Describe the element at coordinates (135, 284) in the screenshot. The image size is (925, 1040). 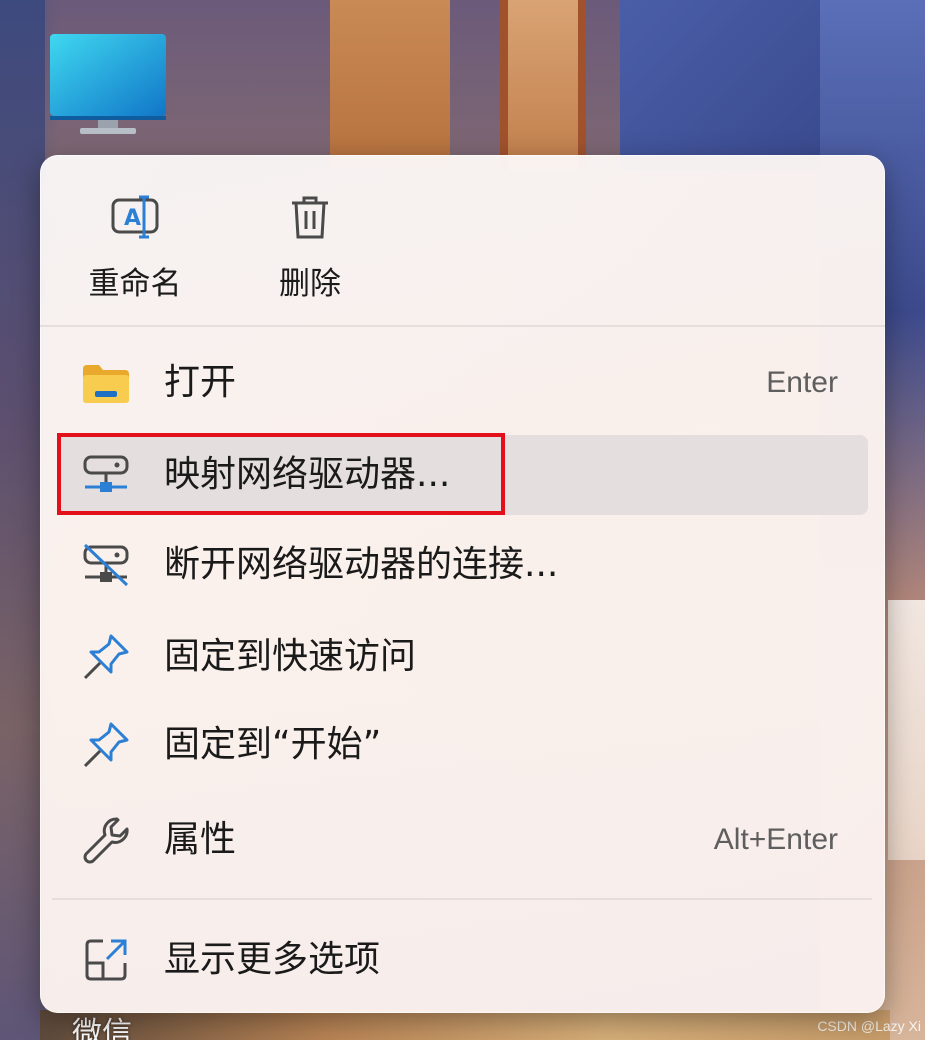
I see `rename-label: 重命名` at that location.